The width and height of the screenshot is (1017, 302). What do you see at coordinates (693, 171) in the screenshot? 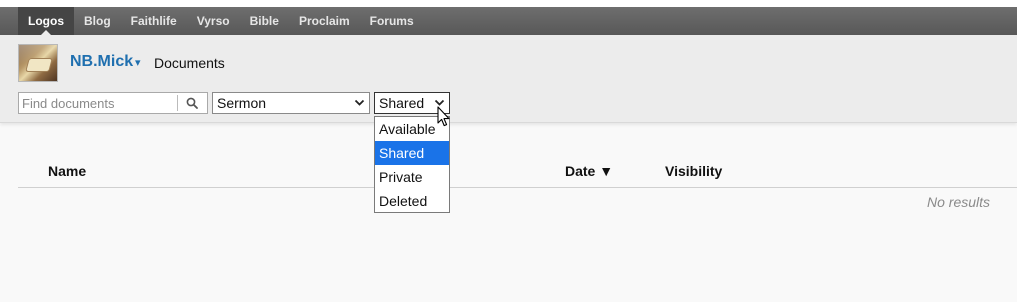
I see `column-header-visibility: Visibility` at bounding box center [693, 171].